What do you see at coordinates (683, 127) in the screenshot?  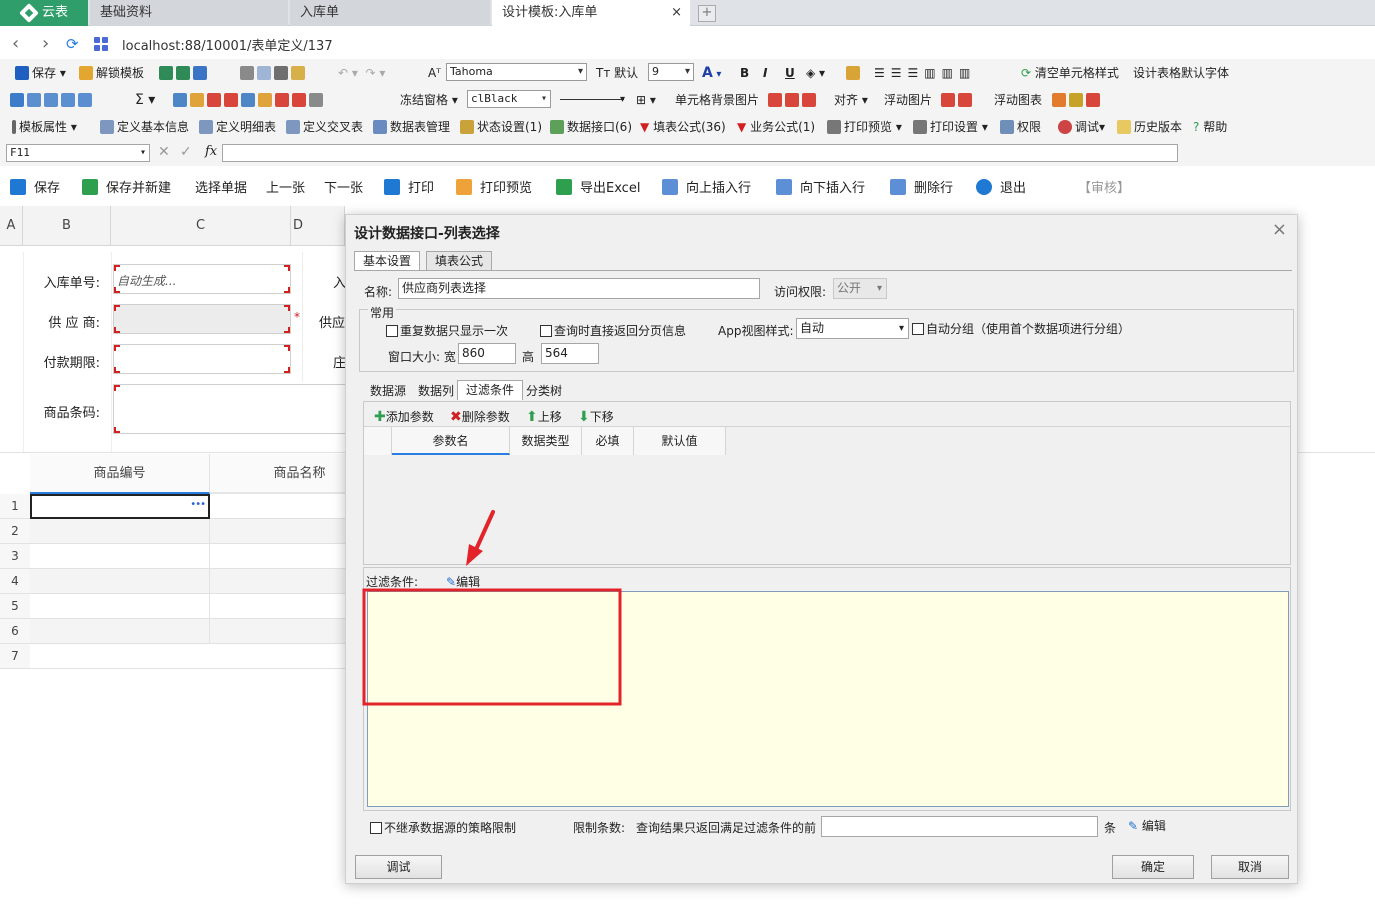 I see `fill-formula-tool: ▼ 填表公式(36)` at bounding box center [683, 127].